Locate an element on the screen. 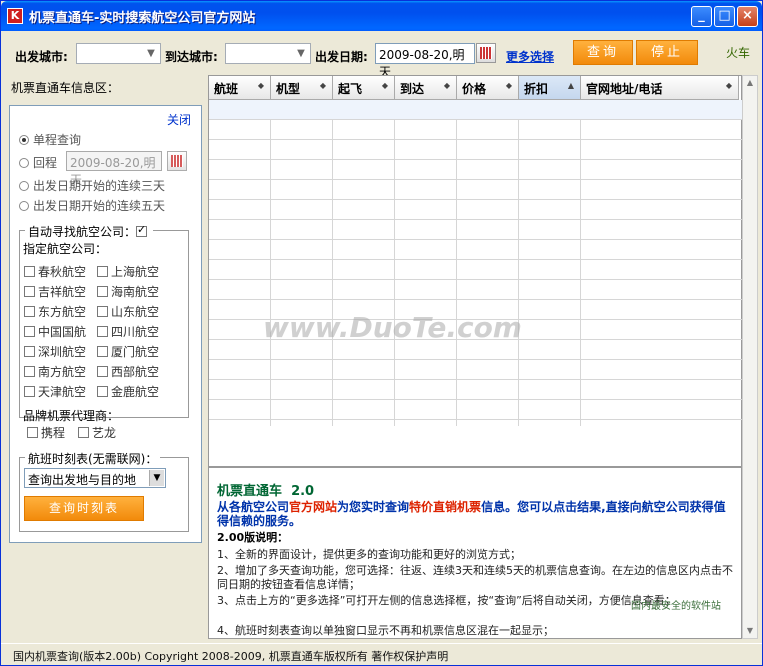 This screenshot has height=666, width=763. airline-checkbox: 海南航空 is located at coordinates (128, 291).